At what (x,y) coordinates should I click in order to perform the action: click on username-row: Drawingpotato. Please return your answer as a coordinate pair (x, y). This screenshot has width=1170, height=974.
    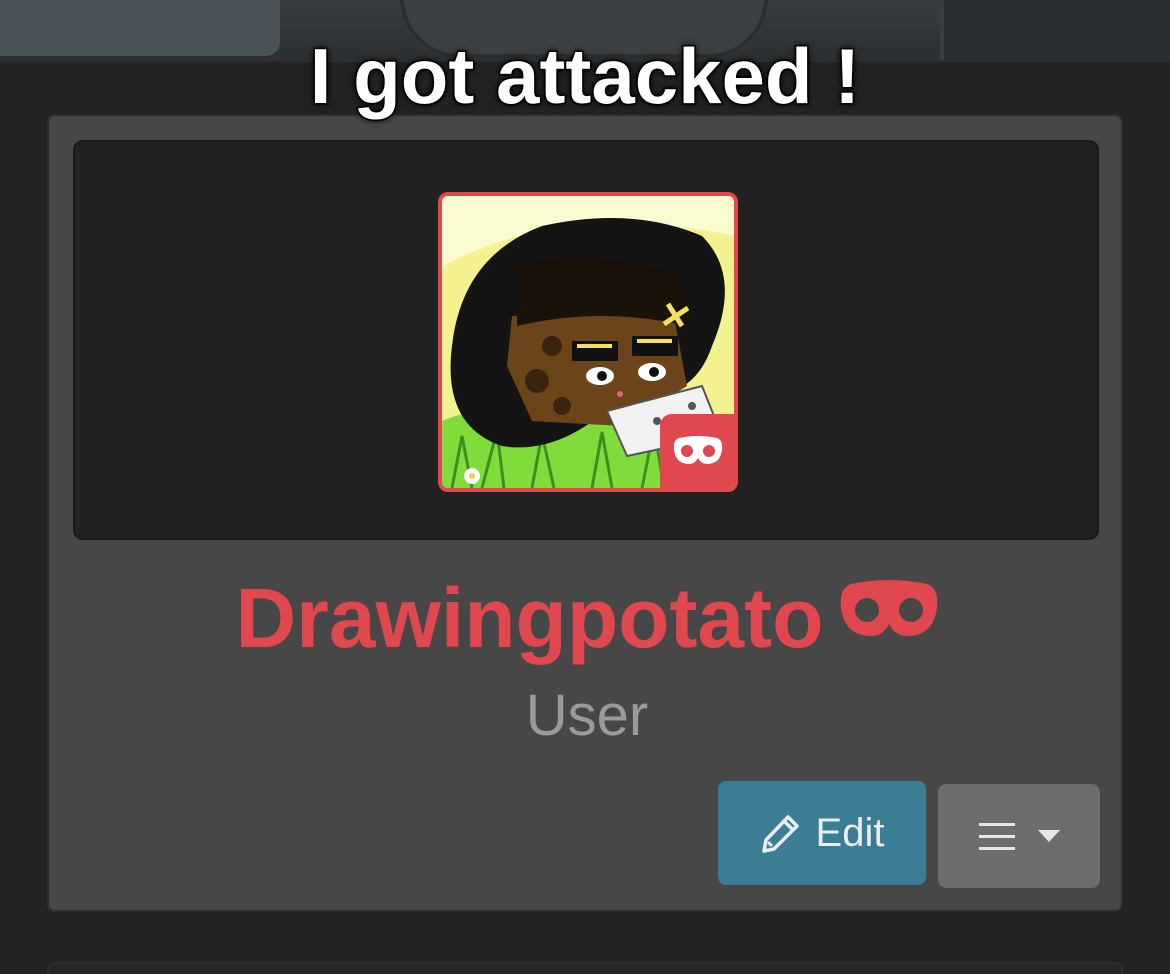
    Looking at the image, I should click on (587, 618).